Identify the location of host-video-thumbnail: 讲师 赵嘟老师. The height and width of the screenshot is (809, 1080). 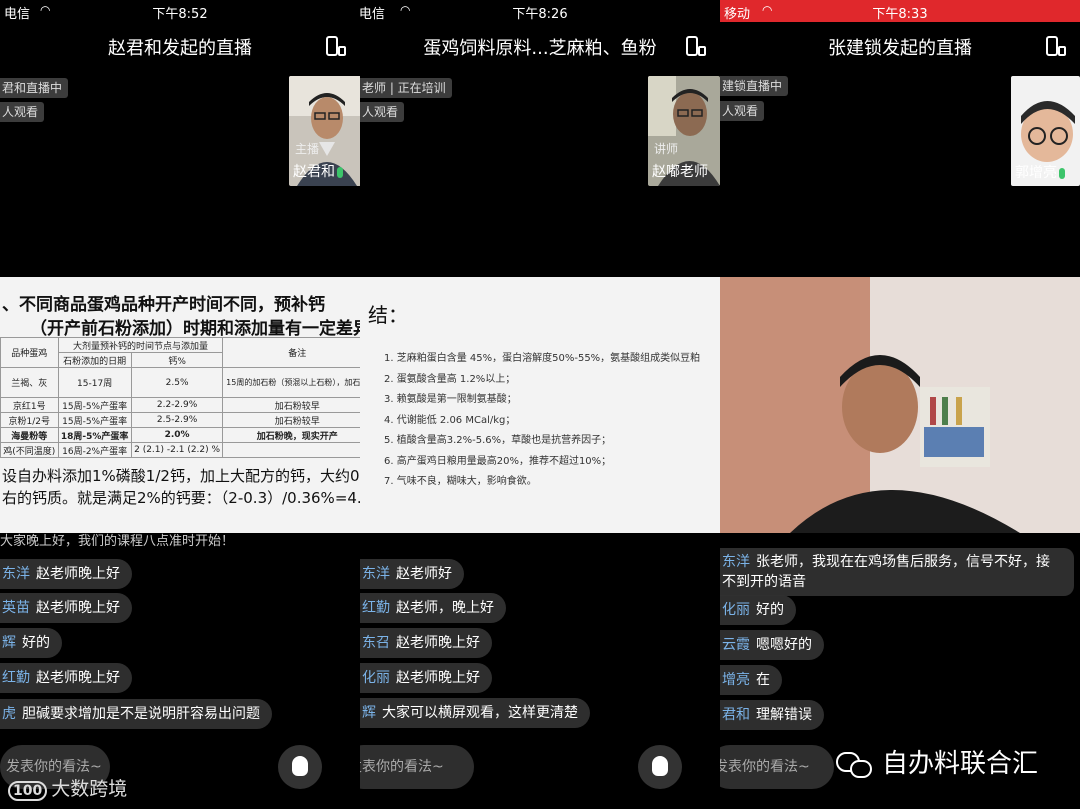
(684, 131).